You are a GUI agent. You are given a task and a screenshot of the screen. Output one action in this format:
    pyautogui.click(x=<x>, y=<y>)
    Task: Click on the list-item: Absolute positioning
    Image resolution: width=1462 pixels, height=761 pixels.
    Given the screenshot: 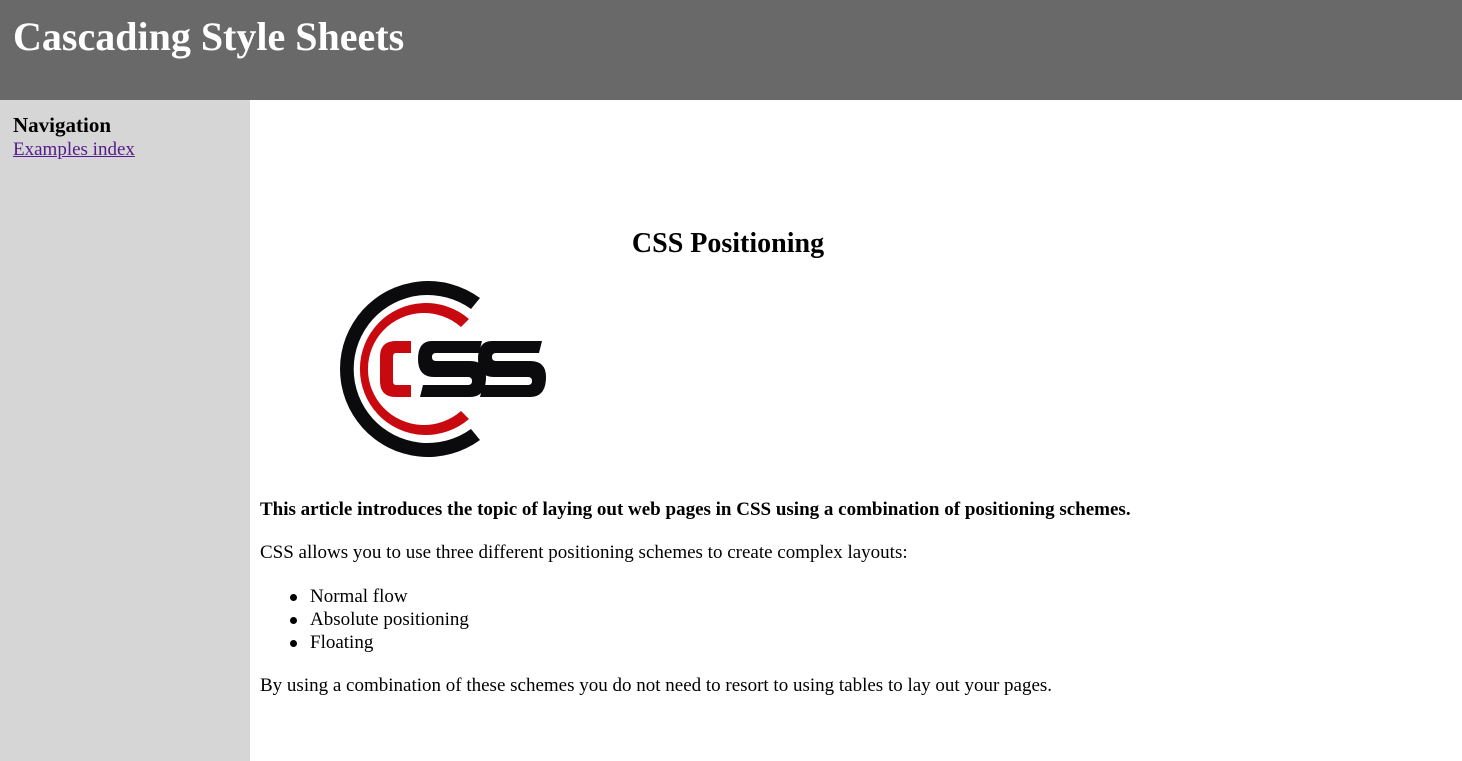 What is the action you would take?
    pyautogui.click(x=379, y=619)
    